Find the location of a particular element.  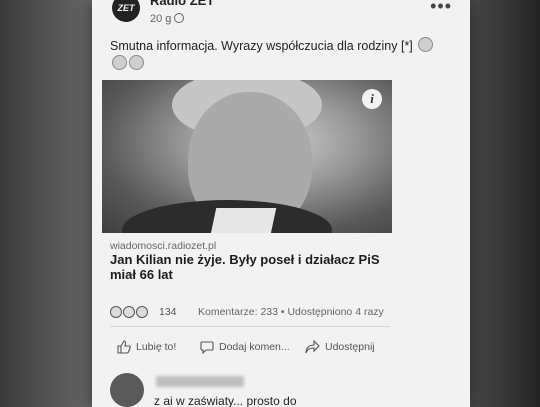

link-domain: wiadomosci.radiozet.pl is located at coordinates (163, 246).